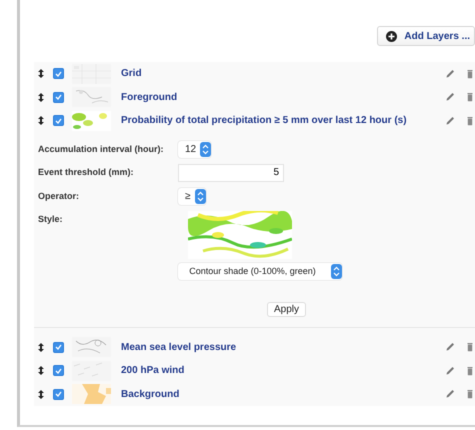  What do you see at coordinates (192, 196) in the screenshot?
I see `select-field: ≥` at bounding box center [192, 196].